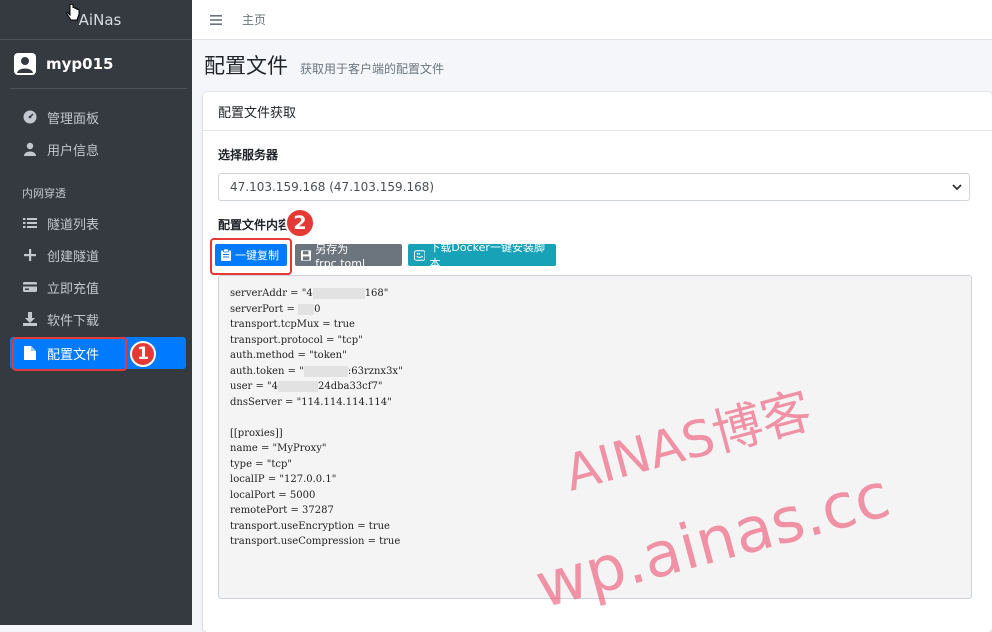  Describe the element at coordinates (73, 321) in the screenshot. I see `sidebar-item-label: 软件下载` at that location.